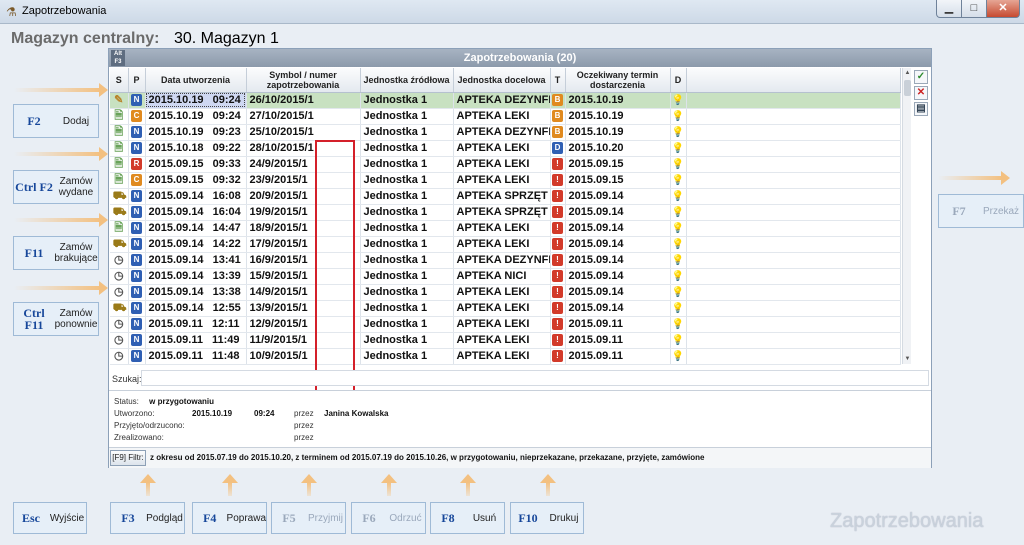 This screenshot has height=545, width=1024. I want to click on col-header-source: Jednostka źródłowa, so click(407, 80).